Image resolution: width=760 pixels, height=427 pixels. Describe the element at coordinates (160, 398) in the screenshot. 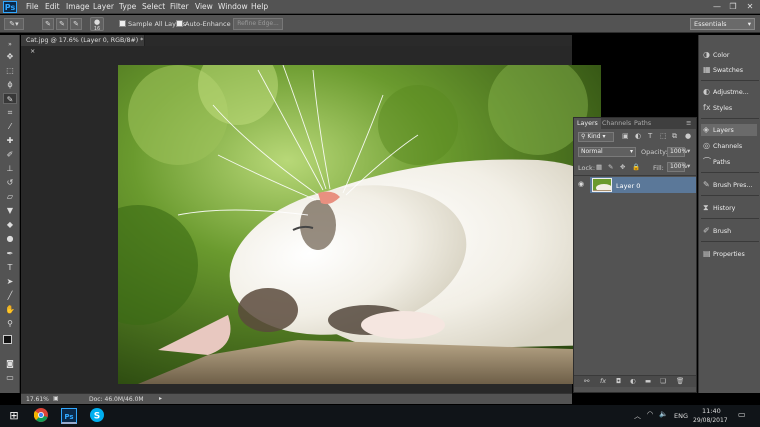

I see `status-menu-arrow-icon: ▸` at that location.